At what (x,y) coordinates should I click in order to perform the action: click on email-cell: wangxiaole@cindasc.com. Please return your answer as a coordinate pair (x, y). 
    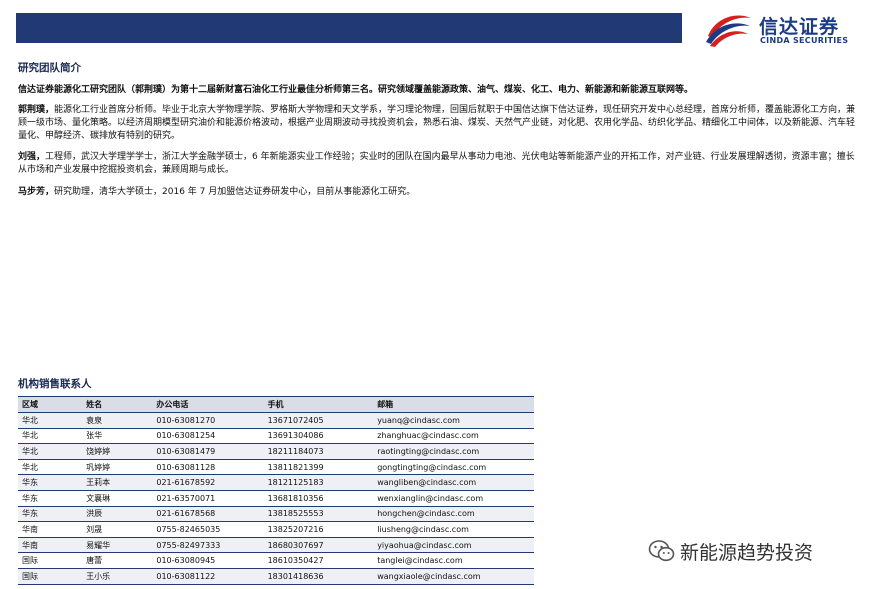
    Looking at the image, I should click on (453, 576).